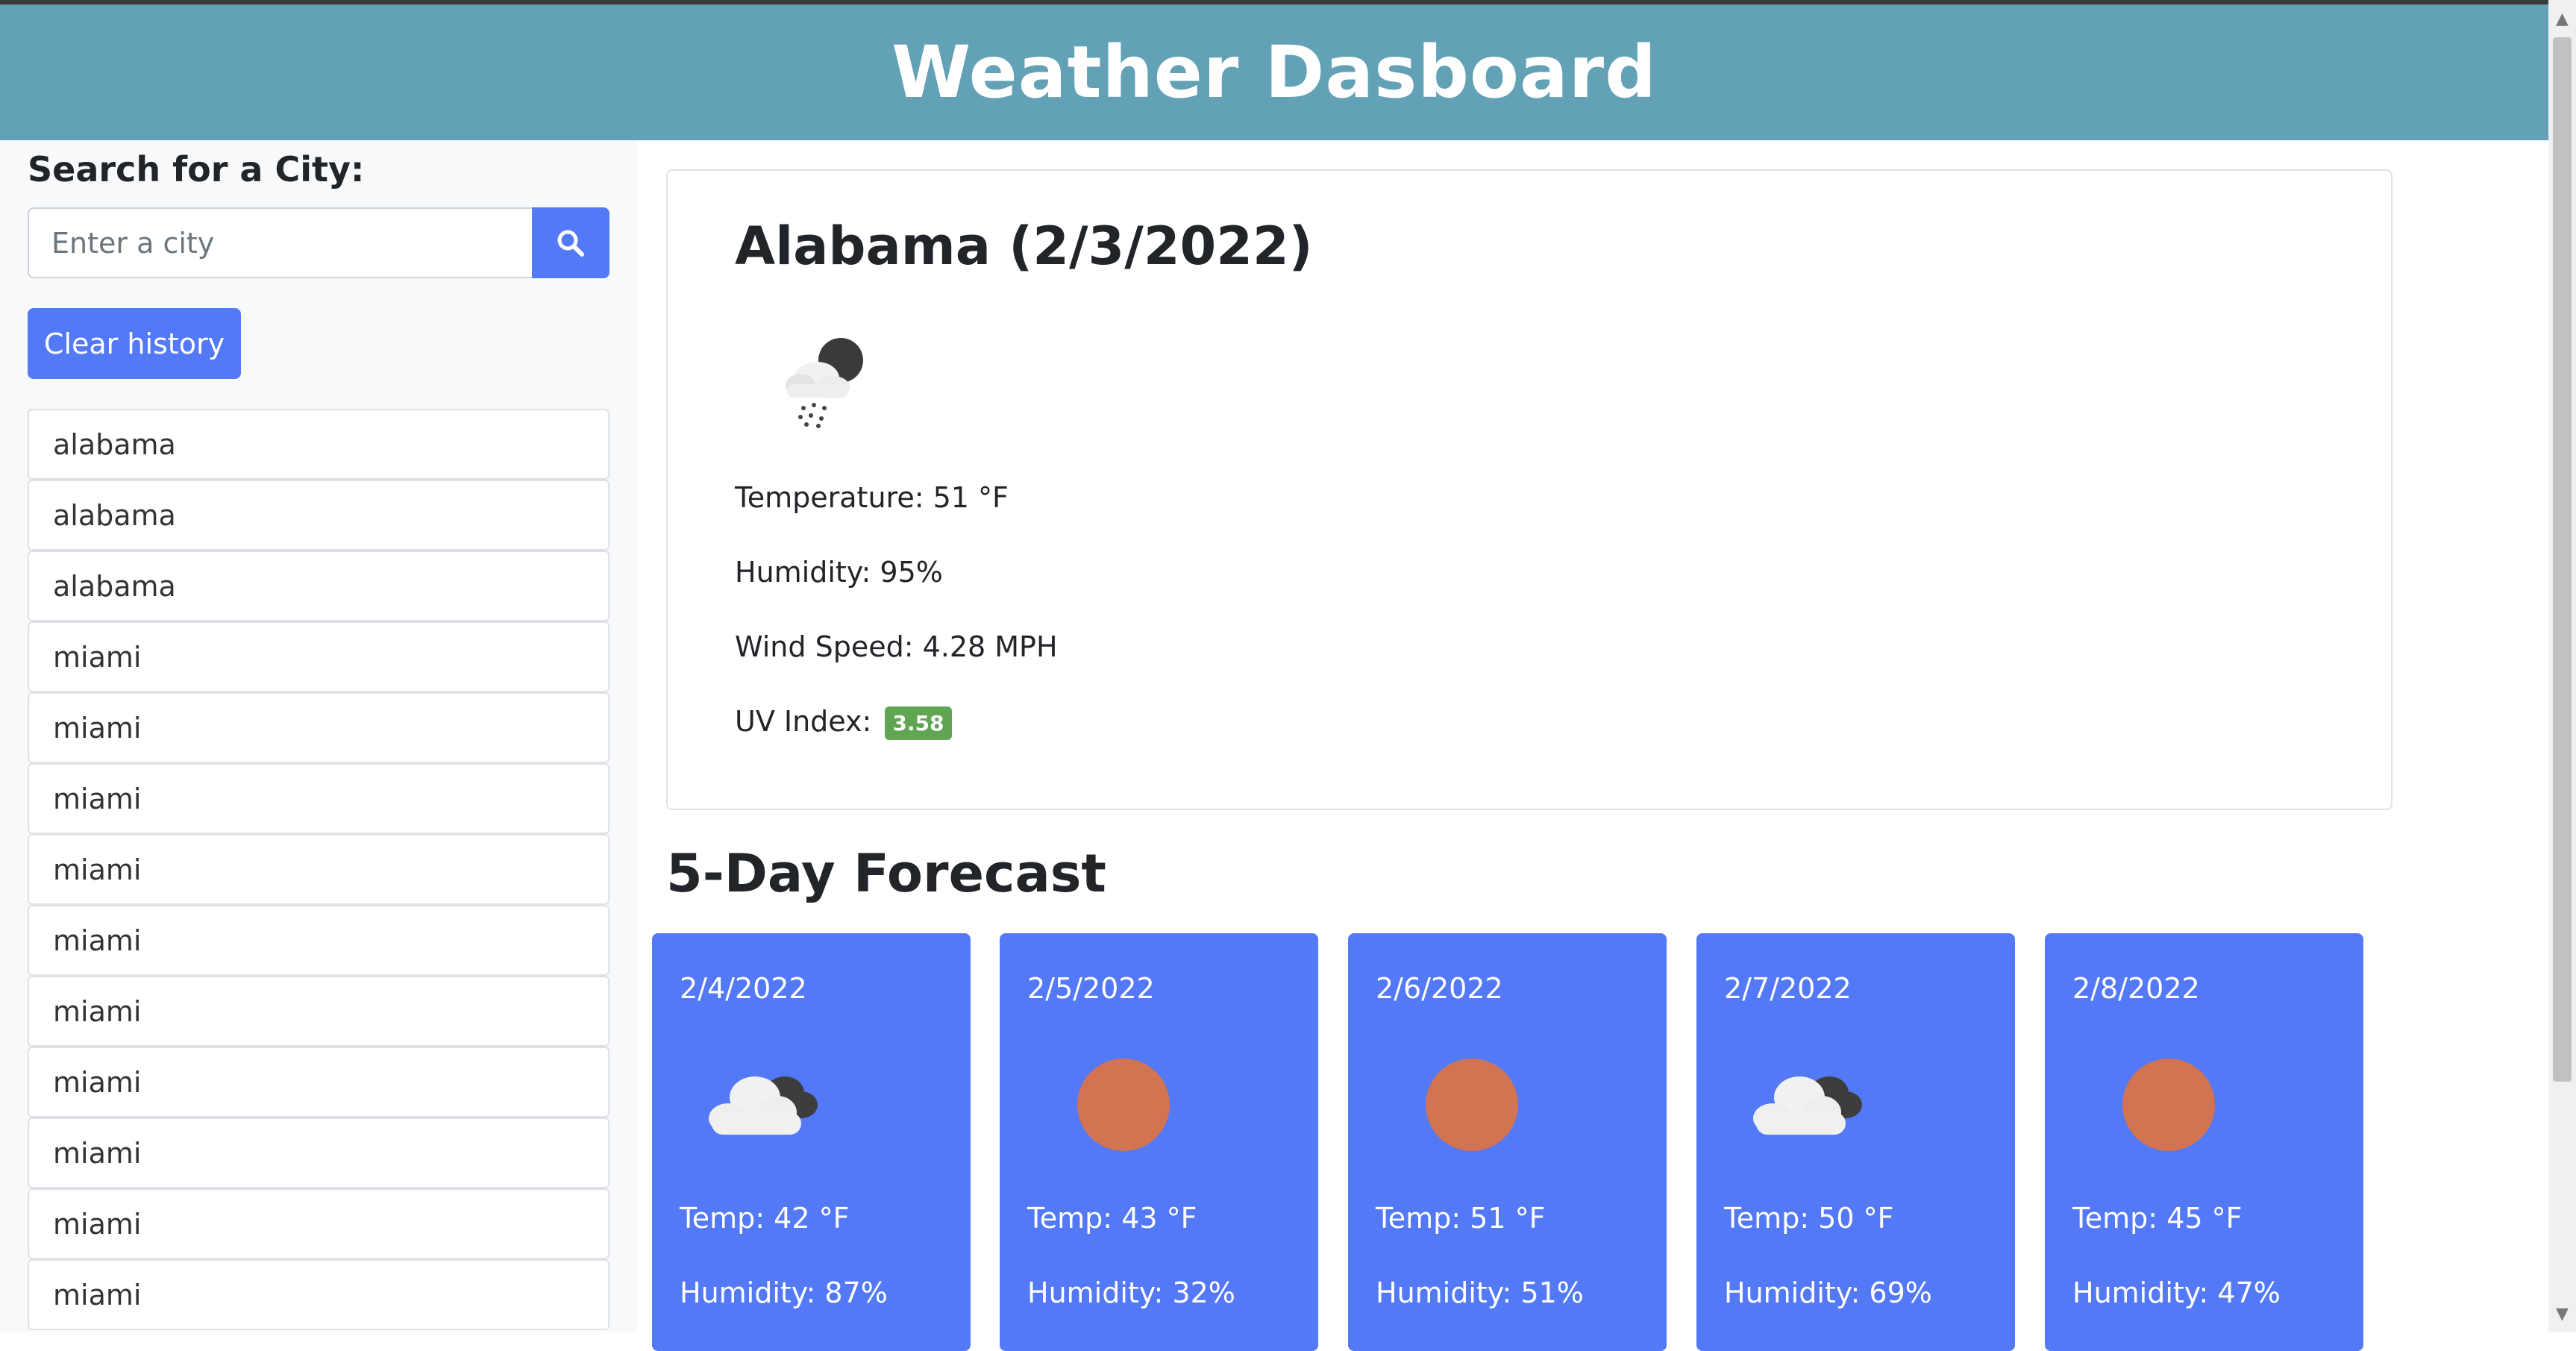 This screenshot has width=2576, height=1351. Describe the element at coordinates (839, 572) in the screenshot. I see `current-humidity: Humidity: 95%` at that location.